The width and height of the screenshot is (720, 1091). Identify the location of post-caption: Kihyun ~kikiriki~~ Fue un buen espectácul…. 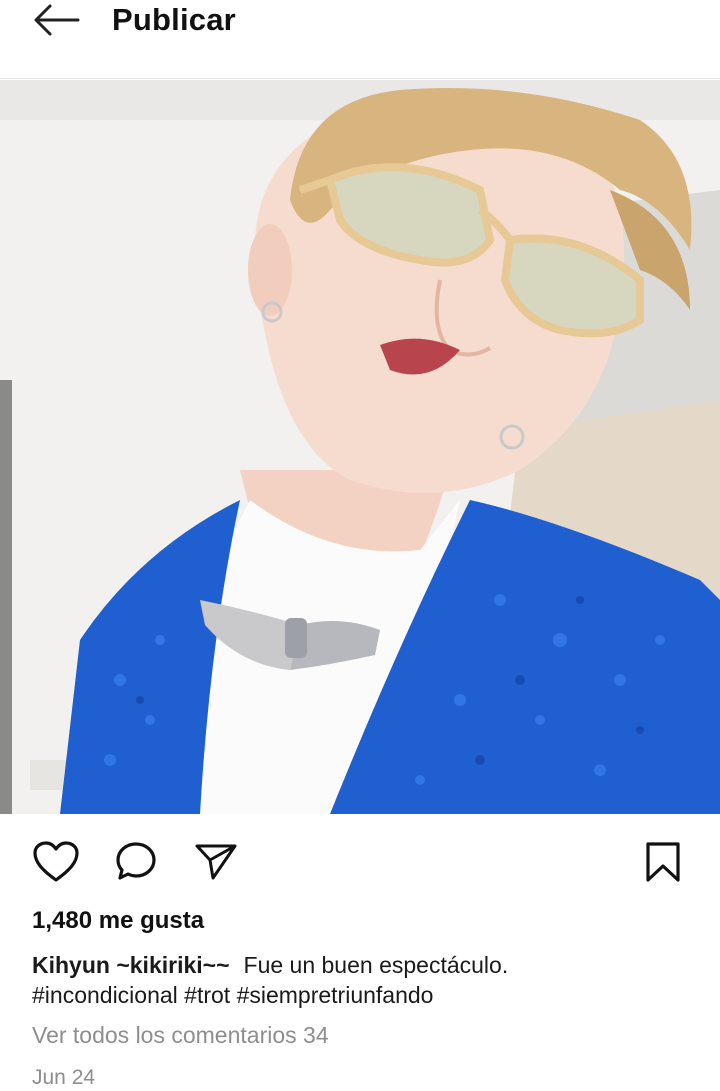
(362, 980).